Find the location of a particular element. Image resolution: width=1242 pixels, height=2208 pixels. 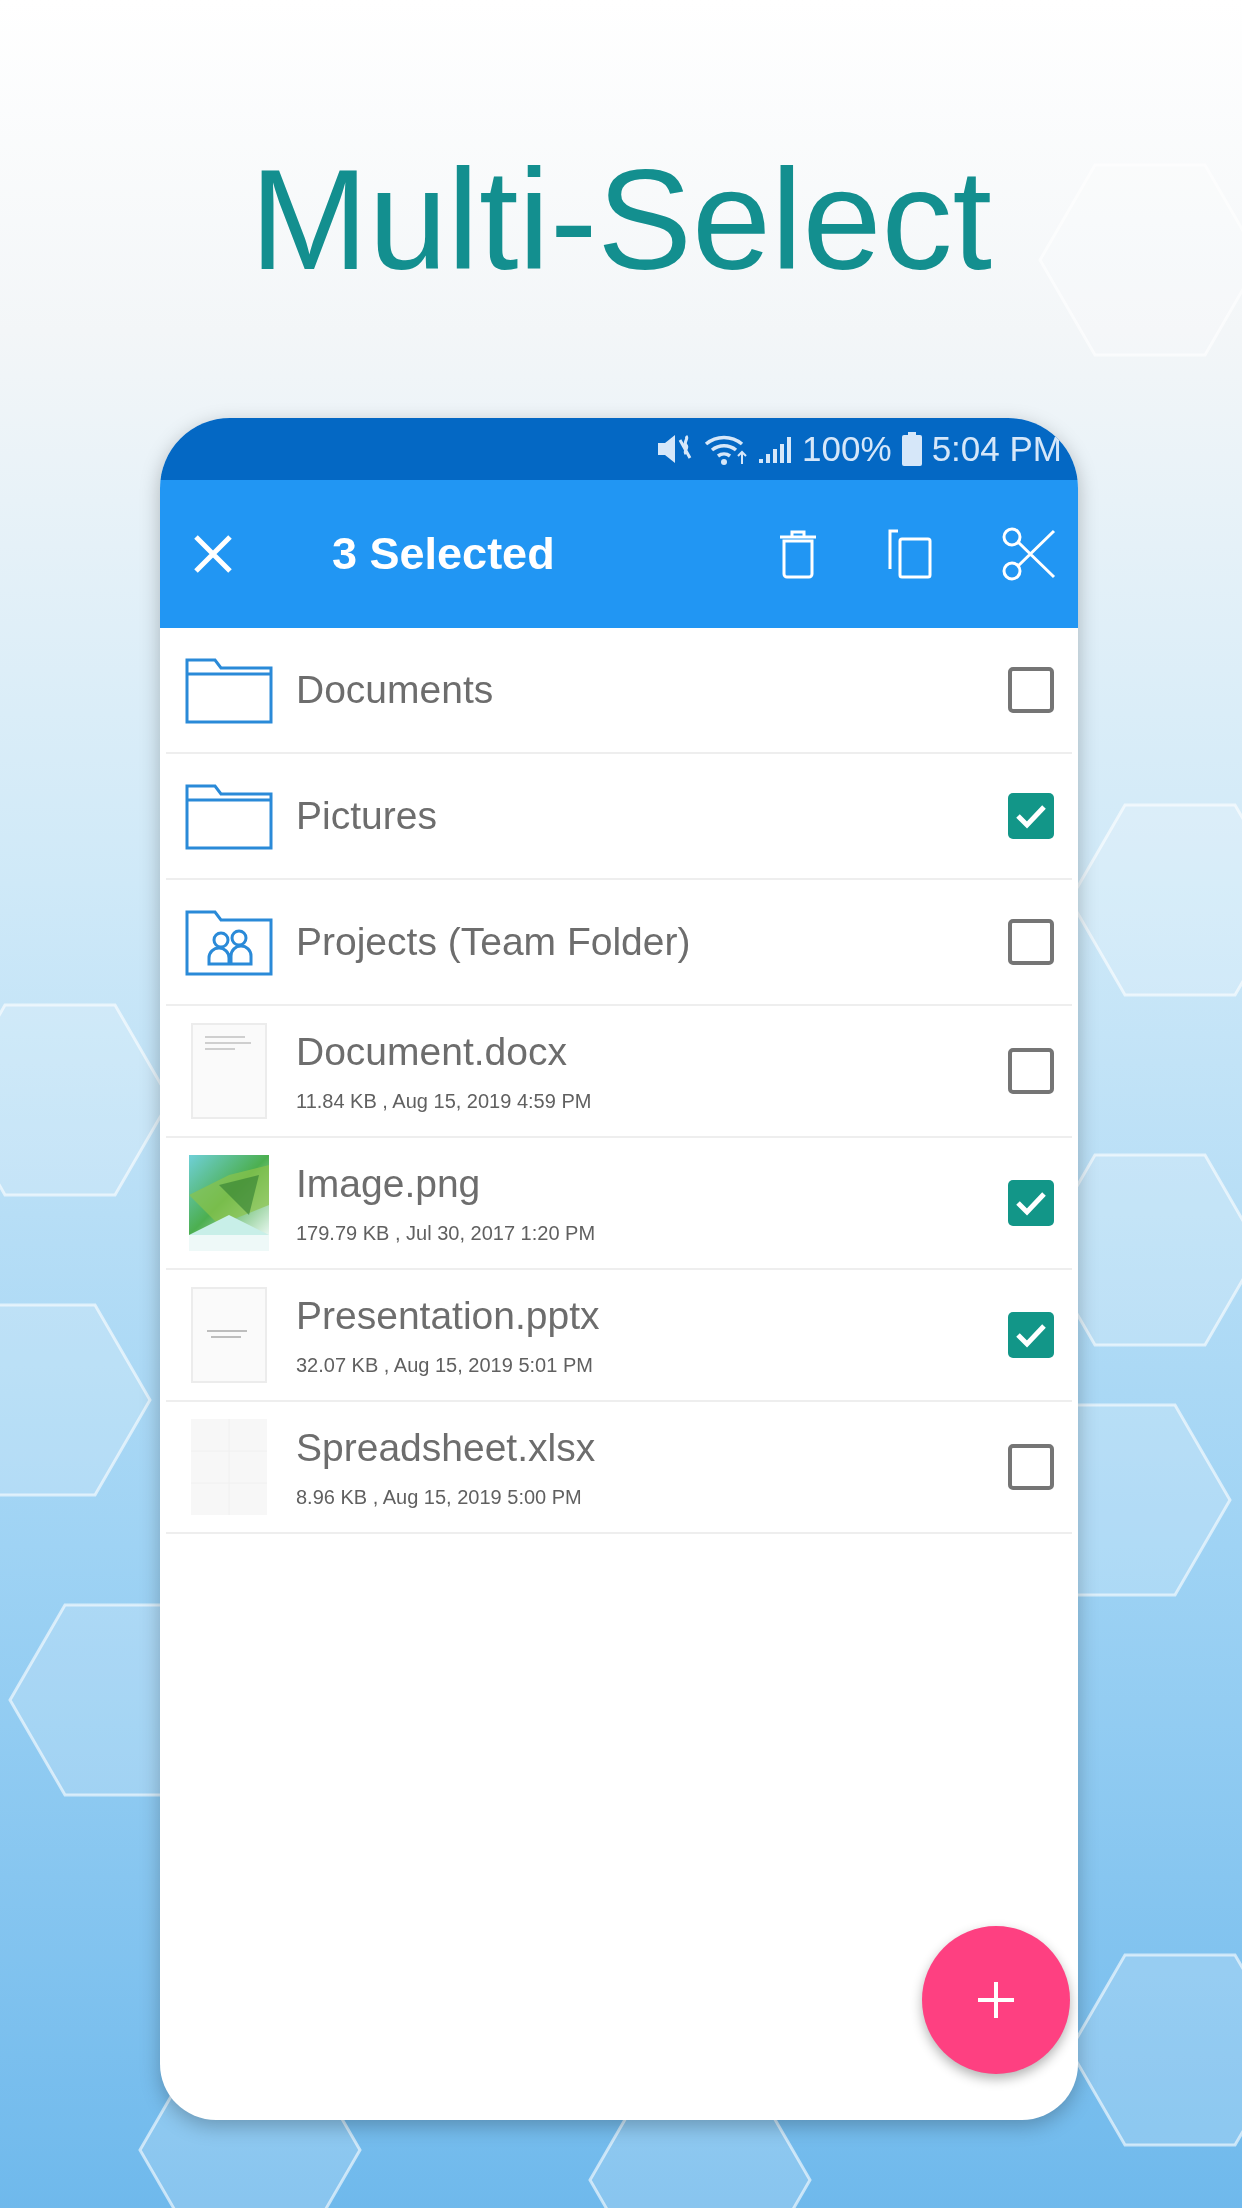

headline: Multi-Select is located at coordinates (621, 220).